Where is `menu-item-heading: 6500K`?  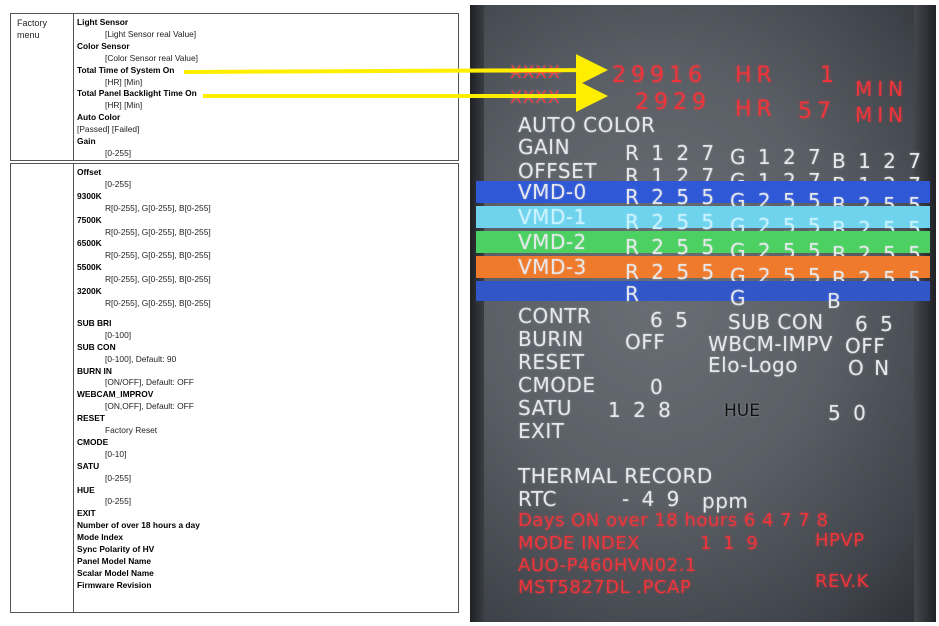
menu-item-heading: 6500K is located at coordinates (89, 243).